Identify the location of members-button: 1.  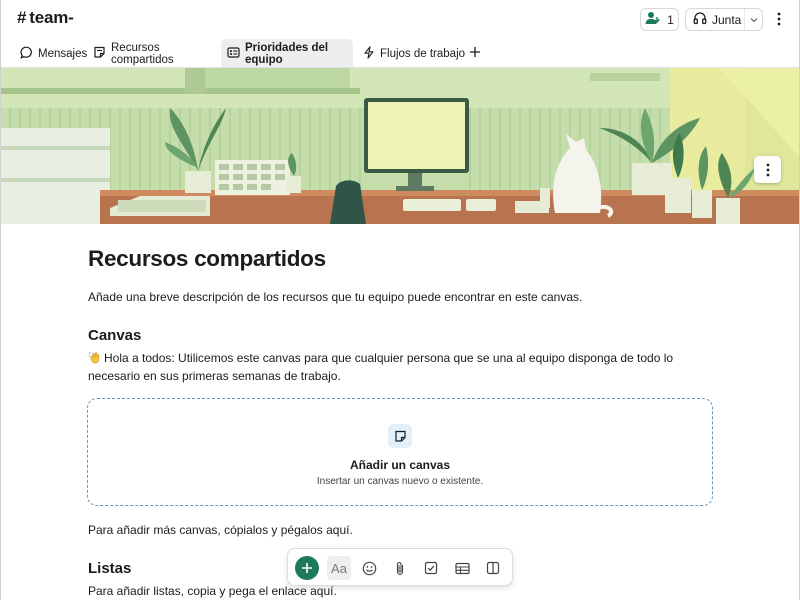
(659, 19).